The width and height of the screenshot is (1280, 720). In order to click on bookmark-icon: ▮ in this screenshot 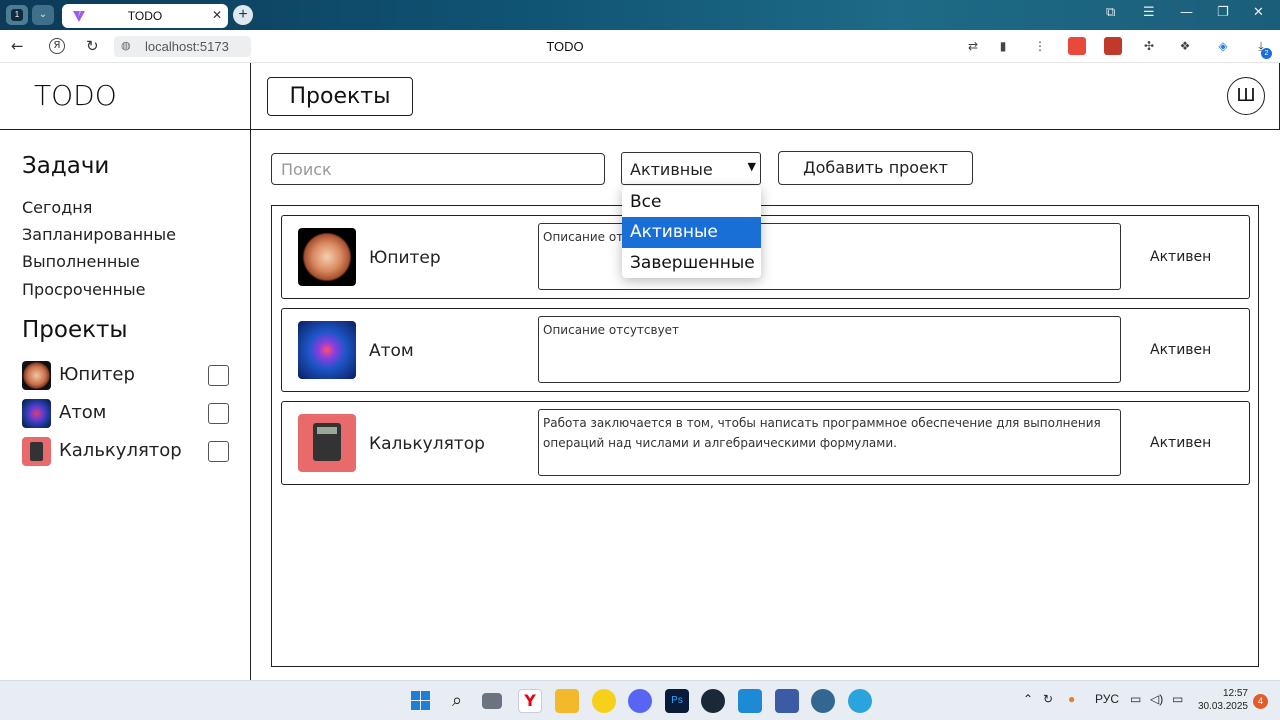, I will do `click(1003, 46)`.